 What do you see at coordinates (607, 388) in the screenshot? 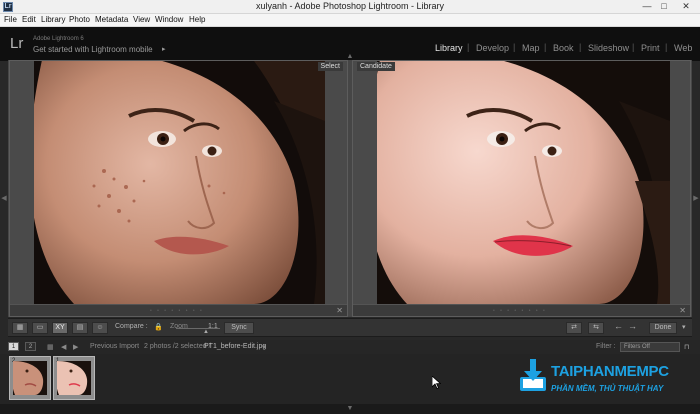
I see `watermark-subtitle: PHẦN MỀM, THỦ THUẬT HAY` at bounding box center [607, 388].